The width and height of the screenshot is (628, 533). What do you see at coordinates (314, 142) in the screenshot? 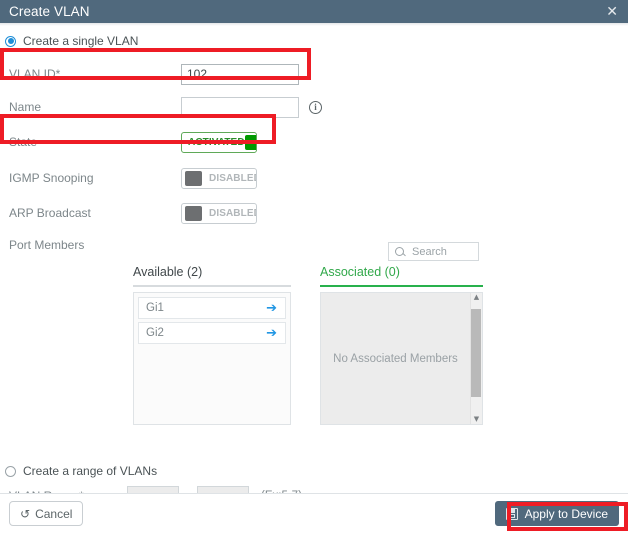
I see `row-state: State ACTIVATED` at bounding box center [314, 142].